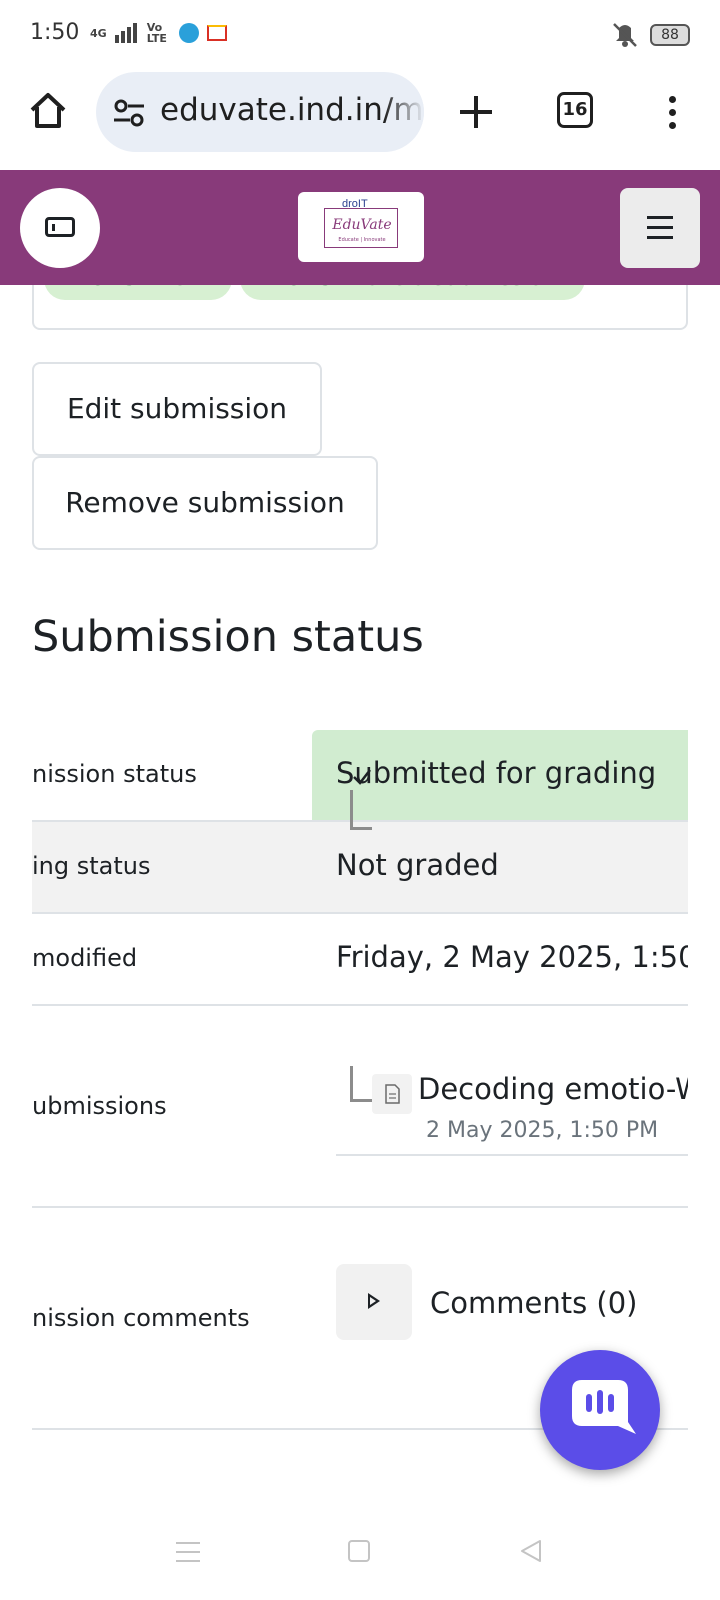 The image size is (720, 1600). What do you see at coordinates (660, 228) in the screenshot?
I see `main-menu-button` at bounding box center [660, 228].